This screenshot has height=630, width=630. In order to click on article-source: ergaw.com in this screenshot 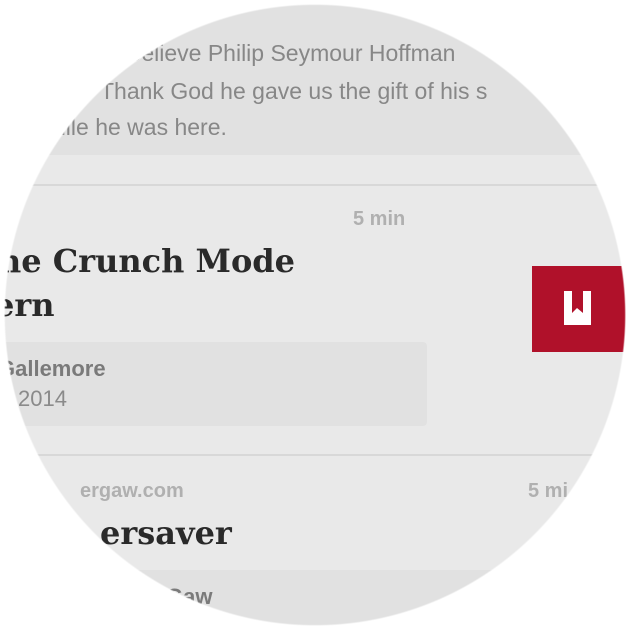, I will do `click(132, 491)`.